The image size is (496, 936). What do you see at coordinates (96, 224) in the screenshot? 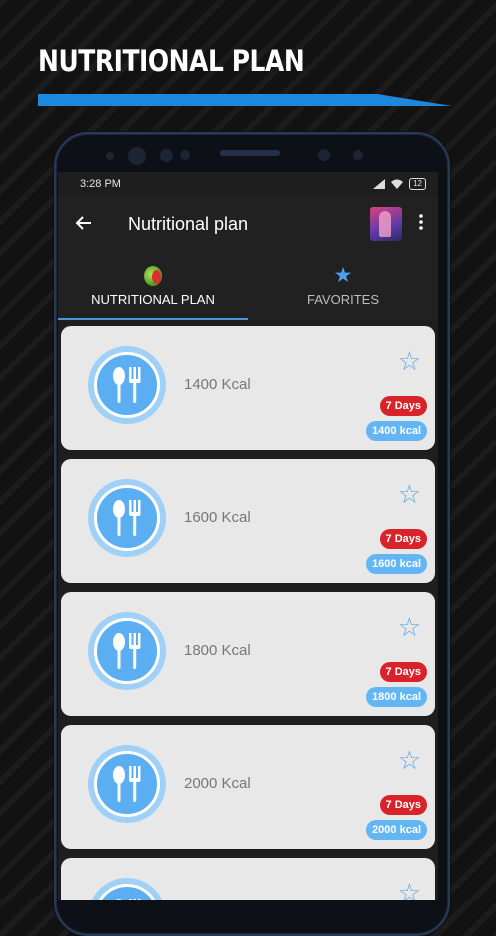
I see `back-arrow-icon` at bounding box center [96, 224].